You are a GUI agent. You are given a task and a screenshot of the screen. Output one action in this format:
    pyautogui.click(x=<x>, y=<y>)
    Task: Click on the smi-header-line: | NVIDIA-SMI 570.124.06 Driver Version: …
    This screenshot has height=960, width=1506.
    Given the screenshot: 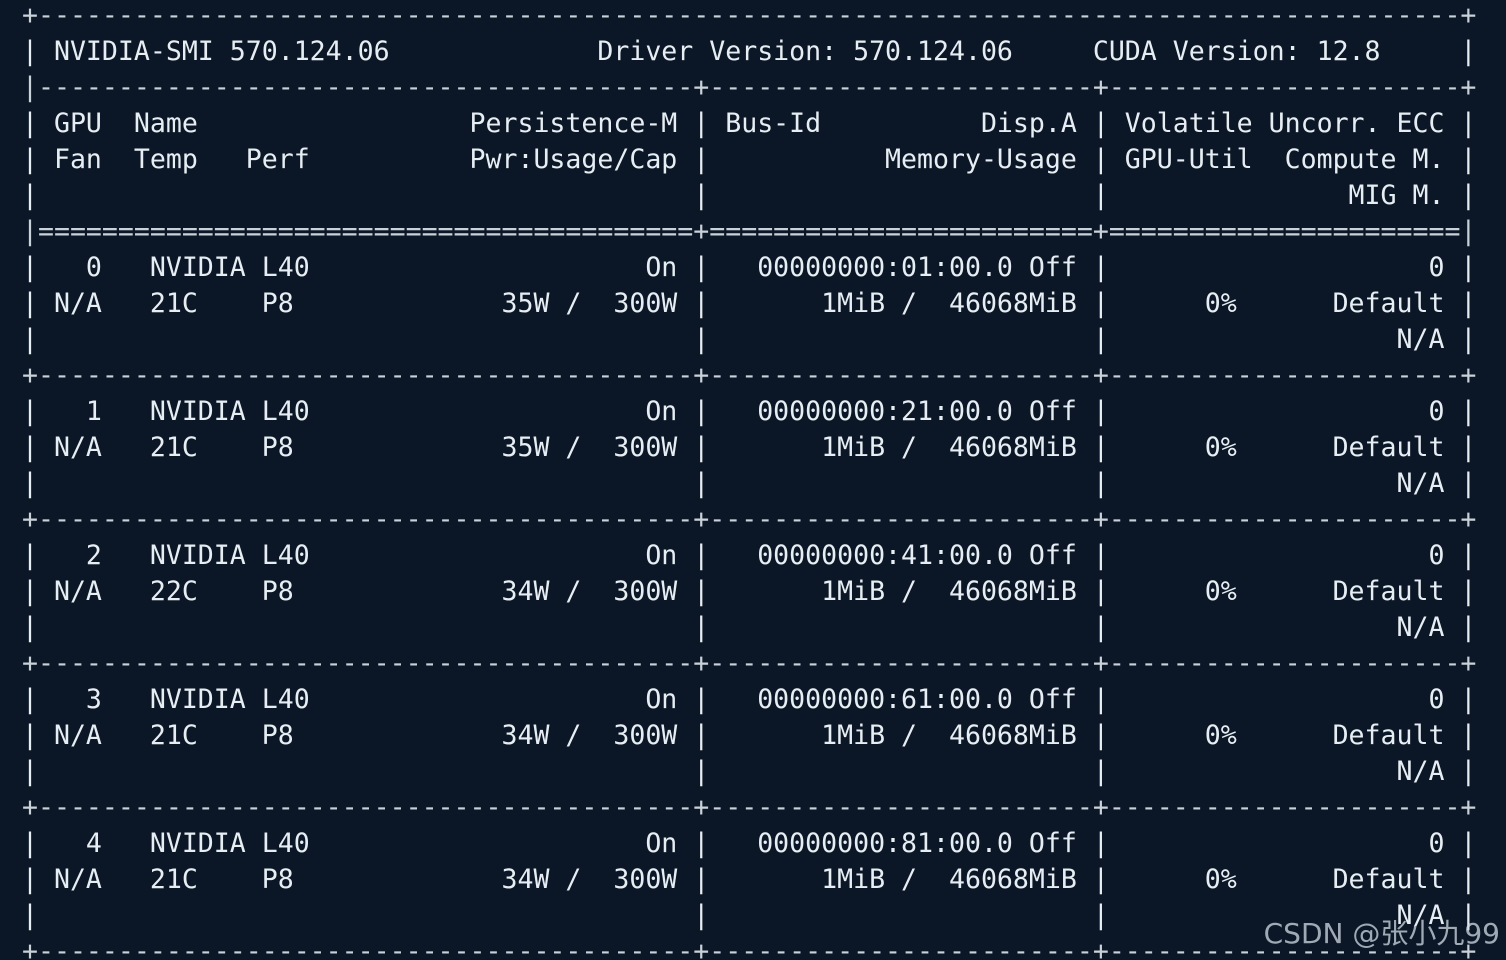 What is the action you would take?
    pyautogui.click(x=749, y=51)
    